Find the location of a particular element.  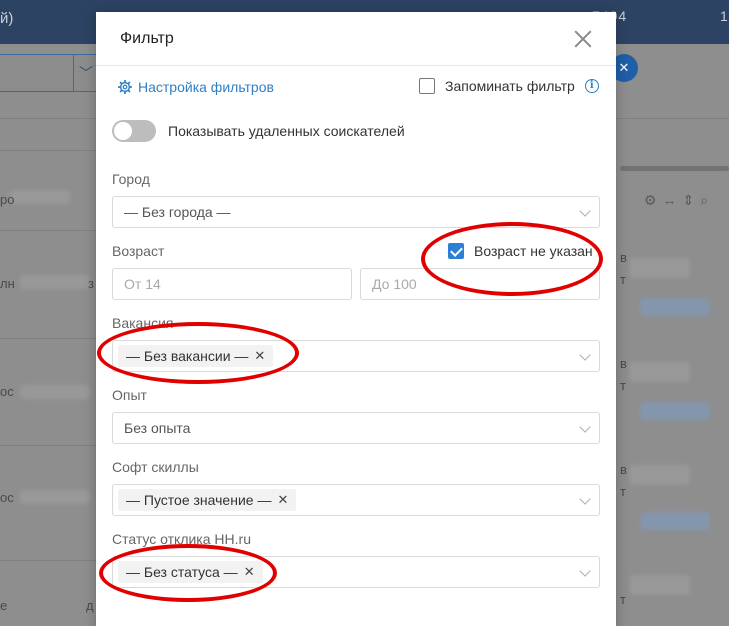

experience-value: Без опыта is located at coordinates (157, 428).